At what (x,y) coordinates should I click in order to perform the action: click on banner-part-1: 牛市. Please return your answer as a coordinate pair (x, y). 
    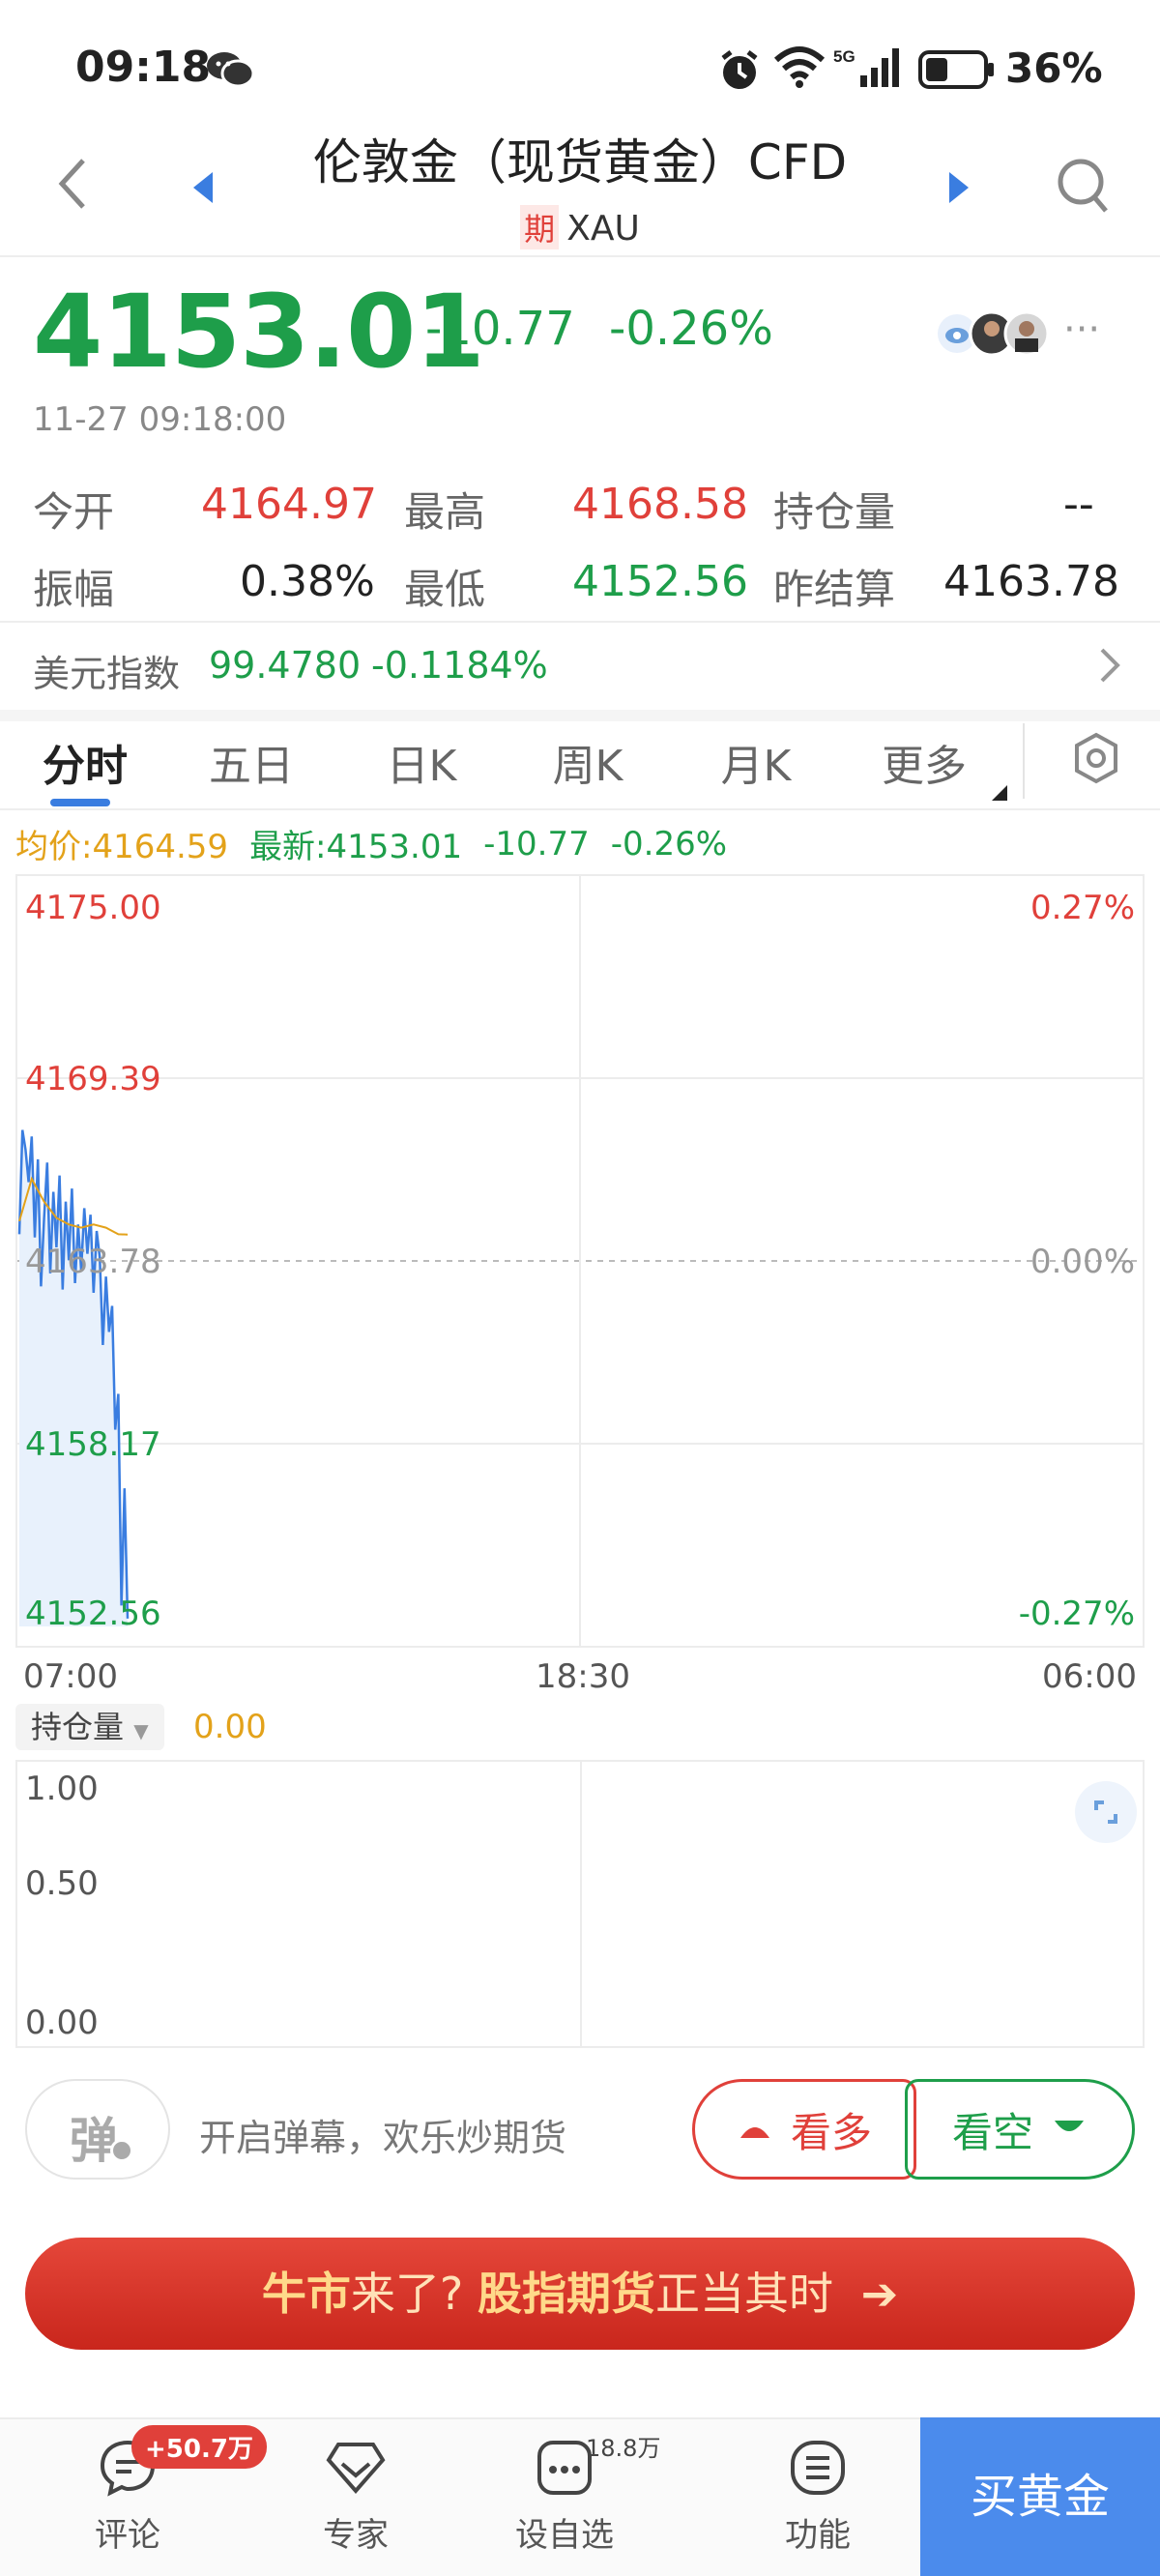
    Looking at the image, I should click on (306, 2294).